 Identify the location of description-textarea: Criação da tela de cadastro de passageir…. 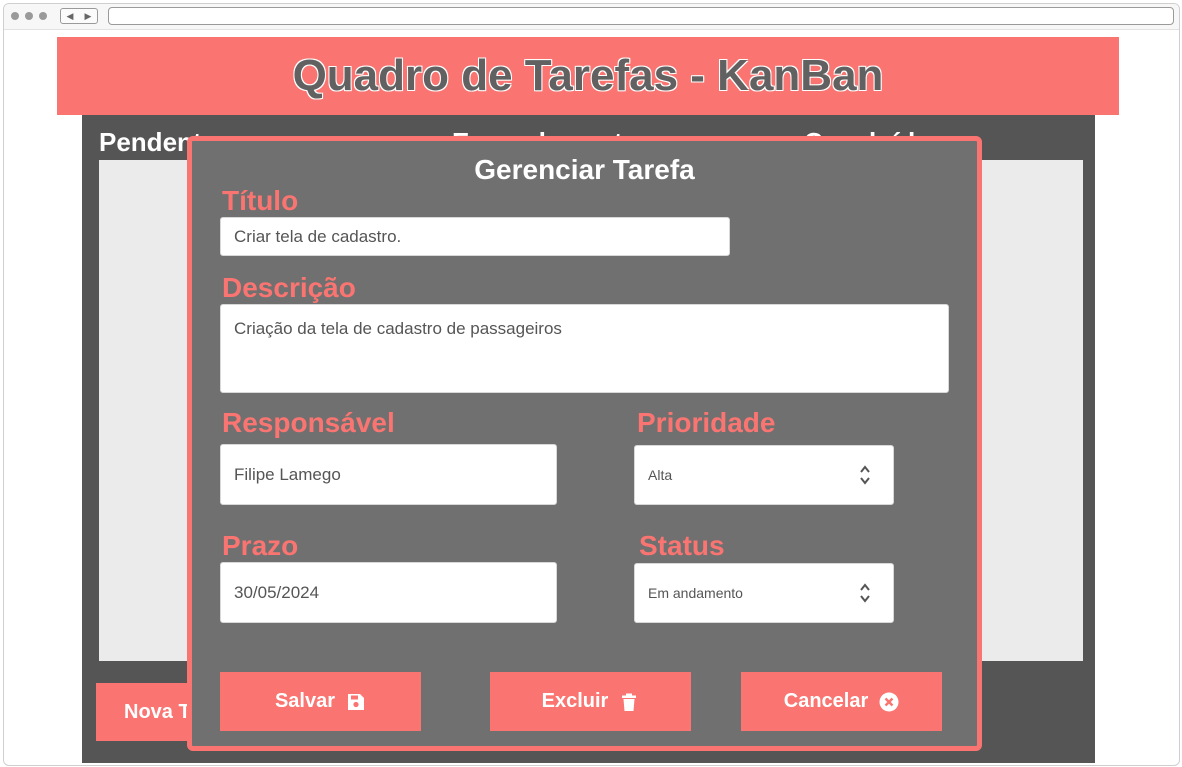
(584, 348).